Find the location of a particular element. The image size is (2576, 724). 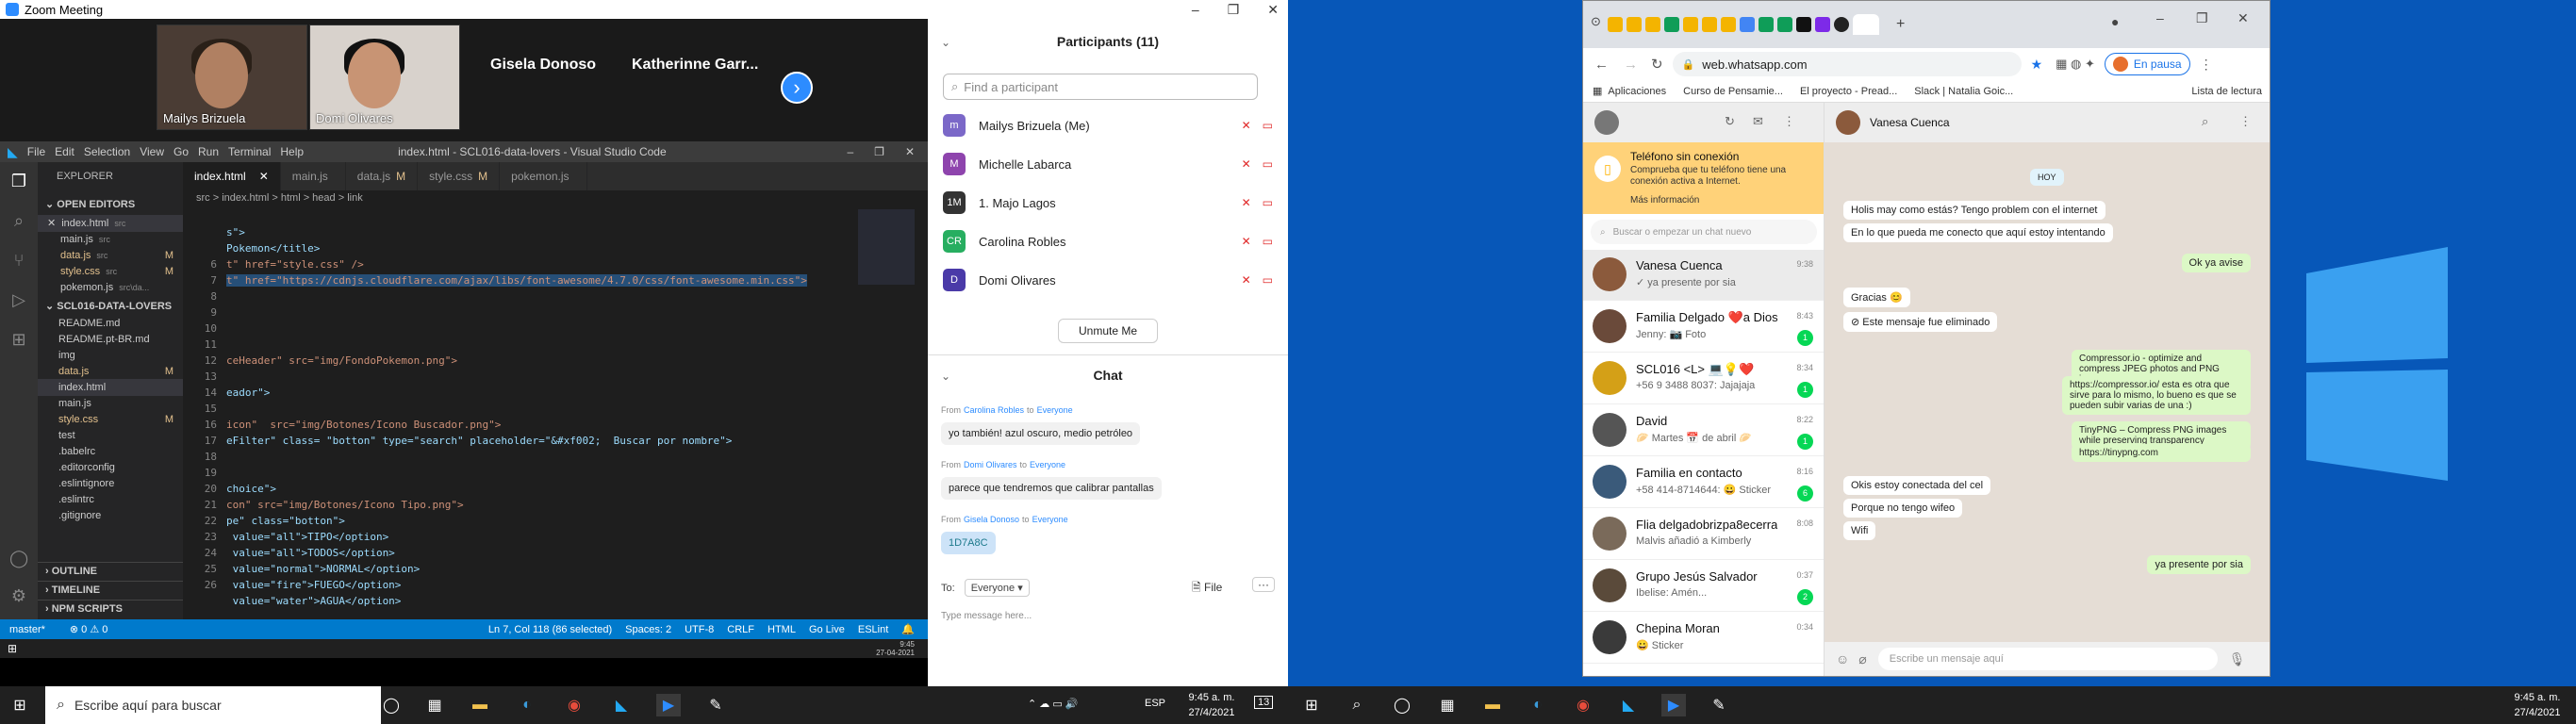

chat-message: Okis estoy conectada del cel is located at coordinates (1917, 486).